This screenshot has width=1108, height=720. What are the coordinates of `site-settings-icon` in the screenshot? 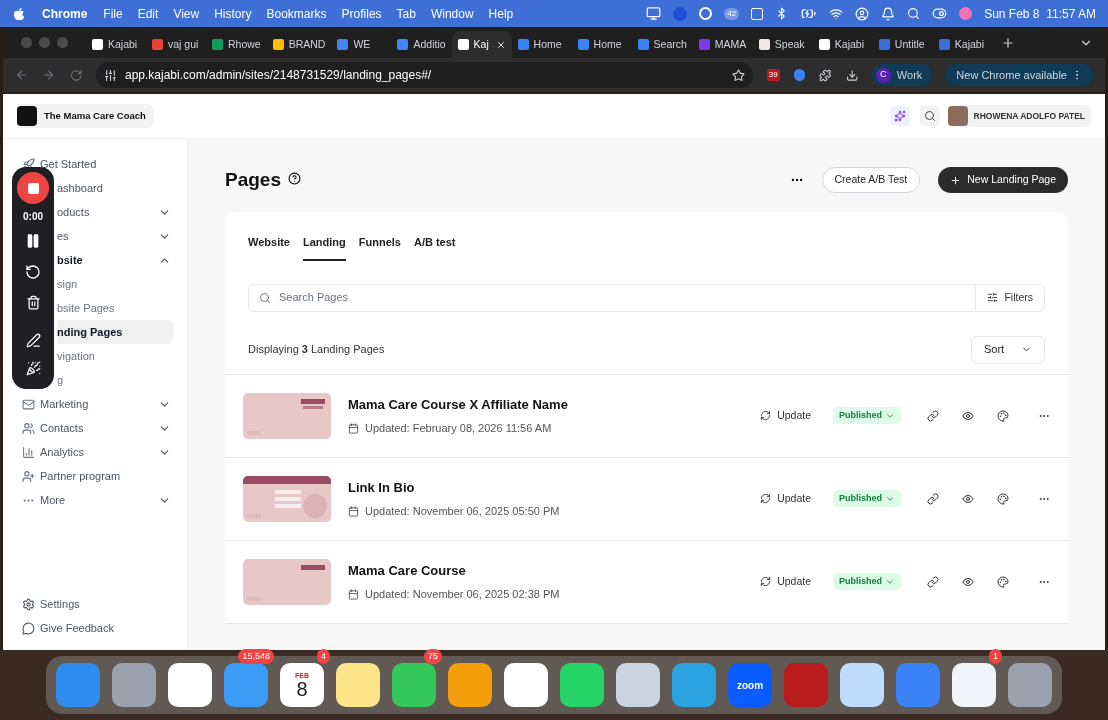 It's located at (110, 75).